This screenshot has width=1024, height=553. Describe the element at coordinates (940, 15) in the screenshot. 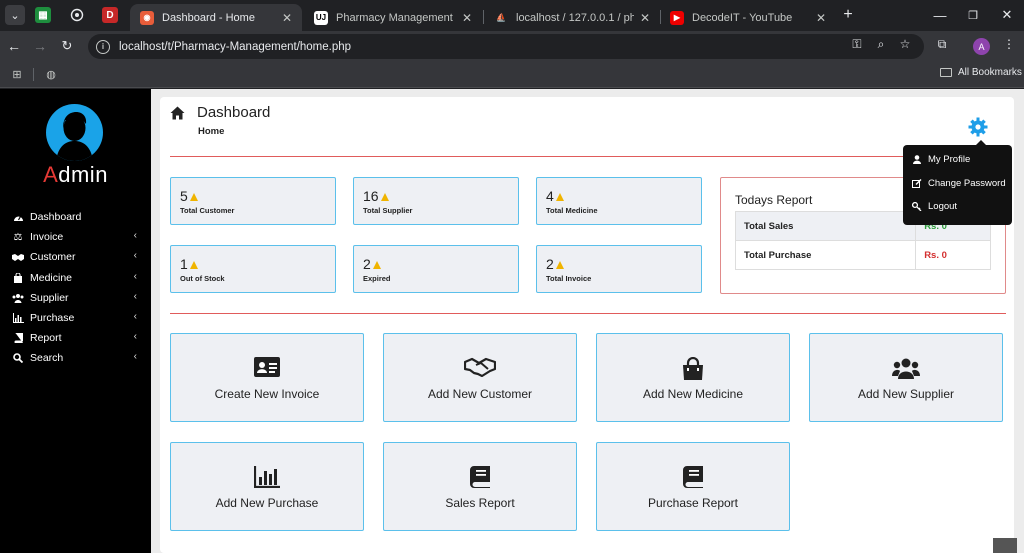

I see `minimize-button: —` at that location.